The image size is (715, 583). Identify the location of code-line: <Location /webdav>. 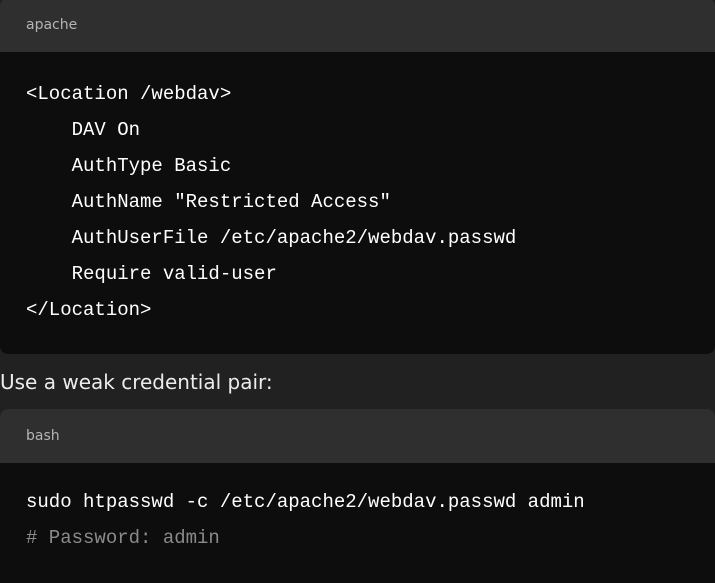
(129, 94).